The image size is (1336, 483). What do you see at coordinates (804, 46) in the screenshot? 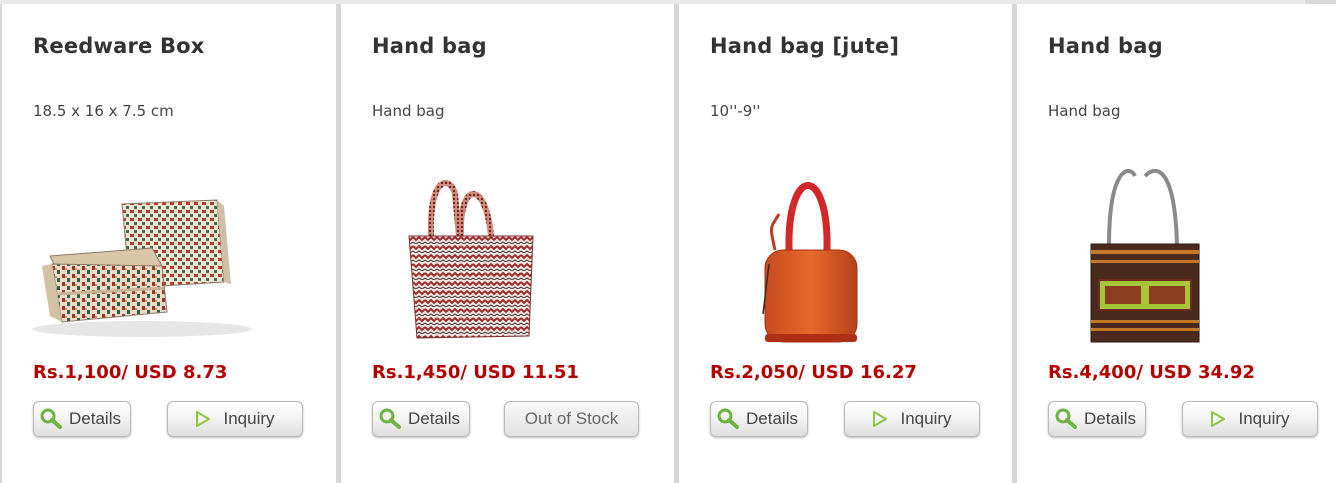
I see `product-title: Hand bag [jute]` at bounding box center [804, 46].